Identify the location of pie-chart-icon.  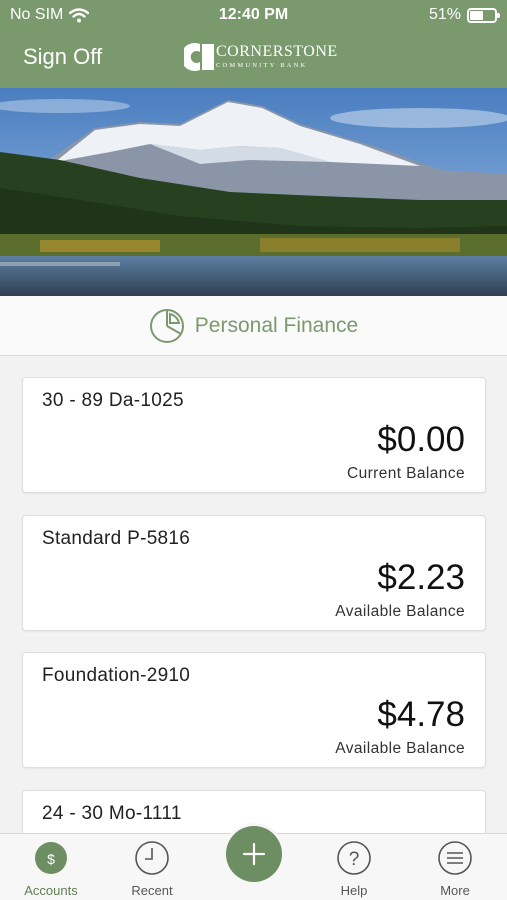
(166, 325).